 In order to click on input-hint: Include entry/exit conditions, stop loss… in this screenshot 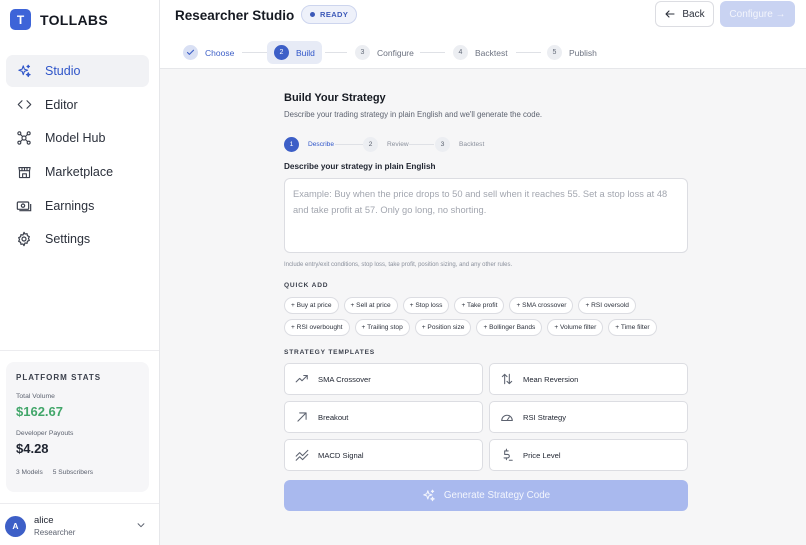, I will do `click(398, 265)`.